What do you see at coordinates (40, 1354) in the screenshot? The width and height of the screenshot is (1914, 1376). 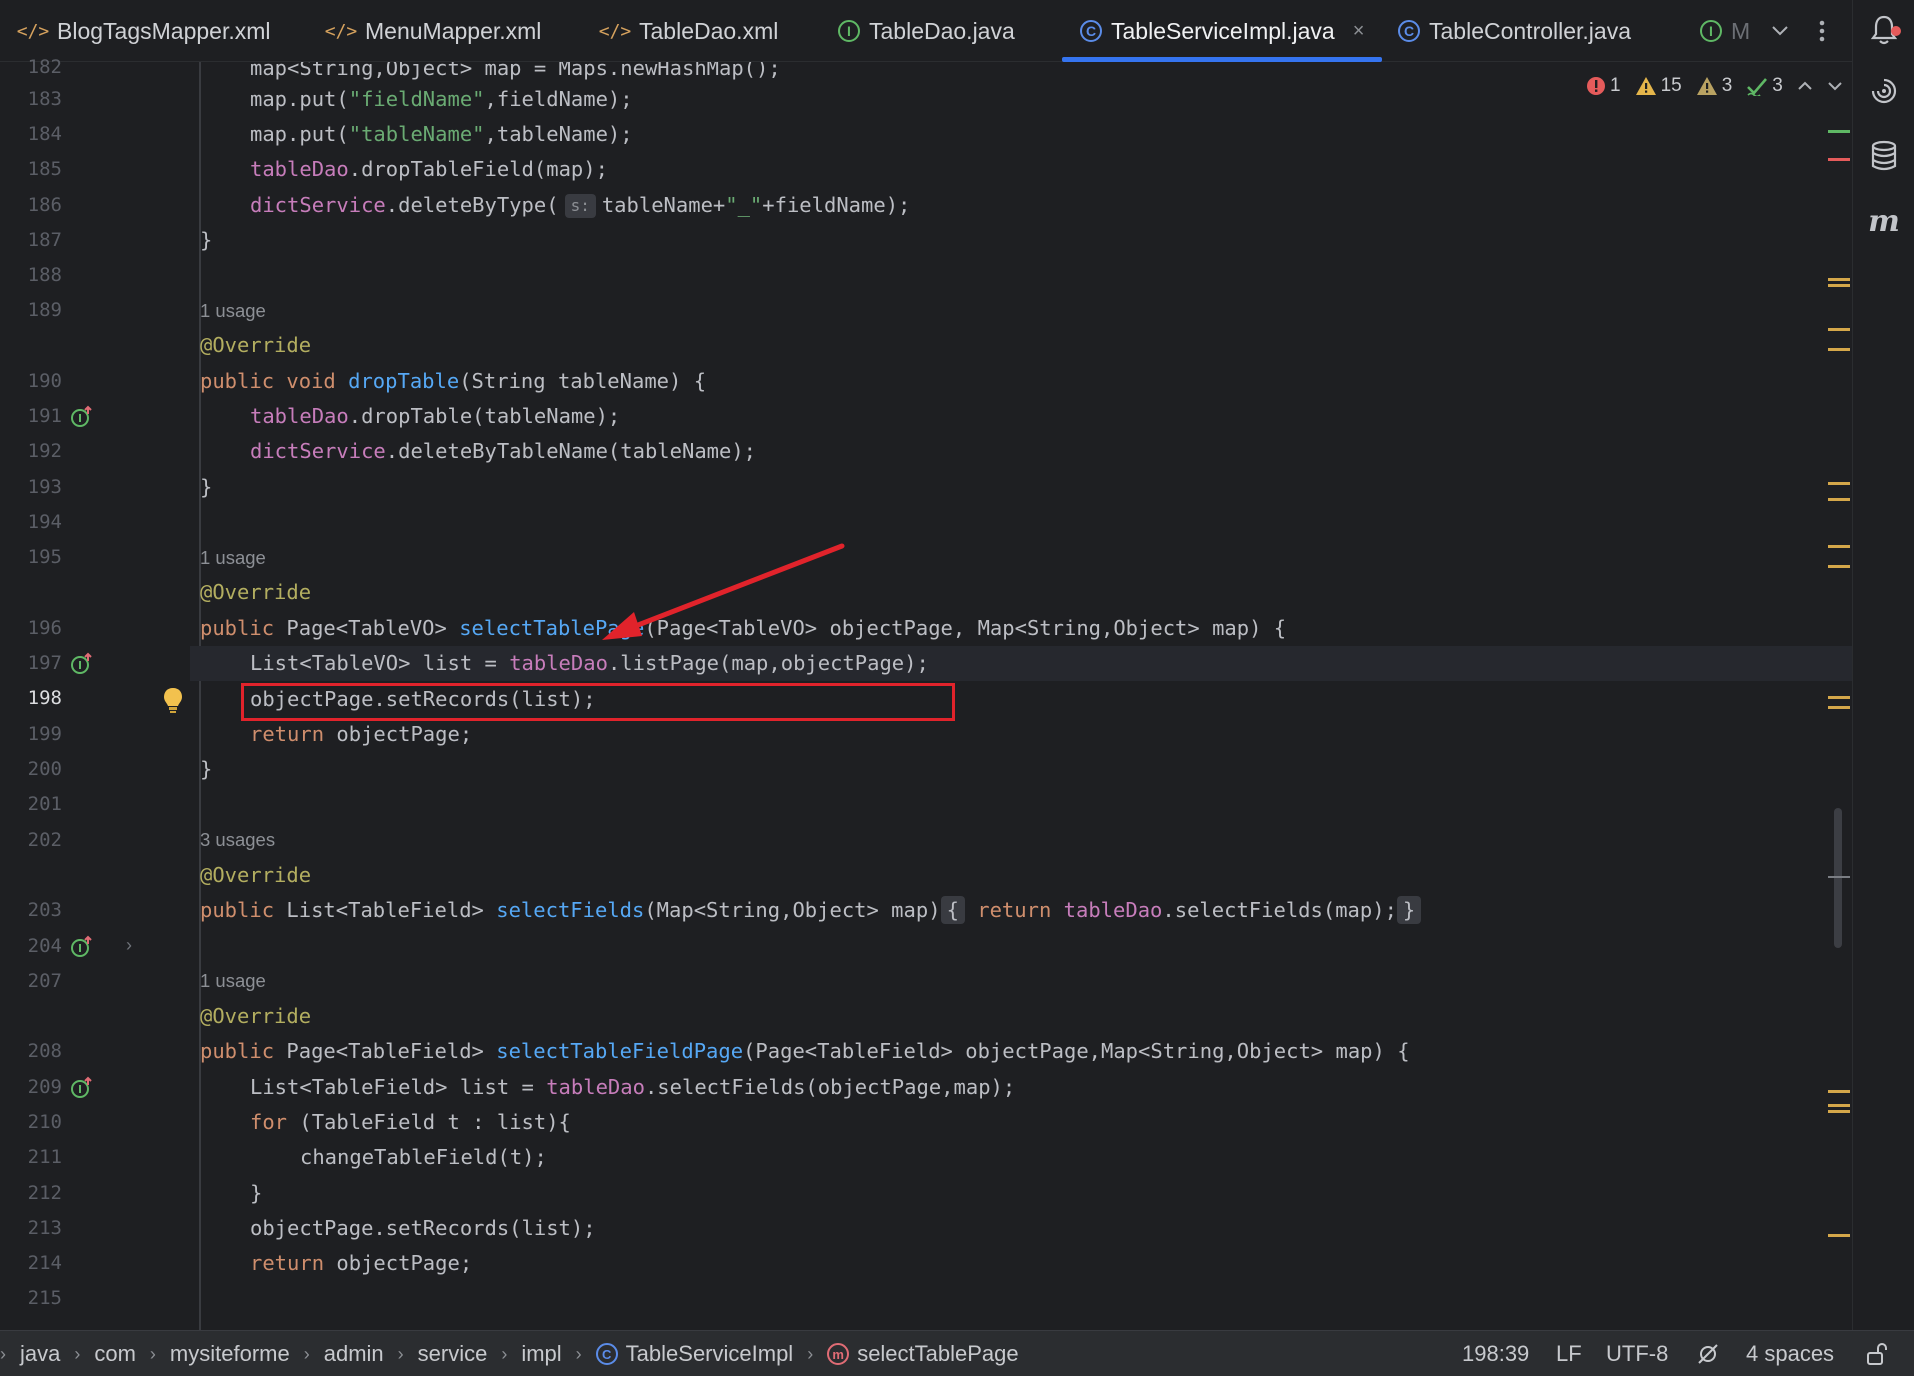 I see `breadcrumb-item: java` at bounding box center [40, 1354].